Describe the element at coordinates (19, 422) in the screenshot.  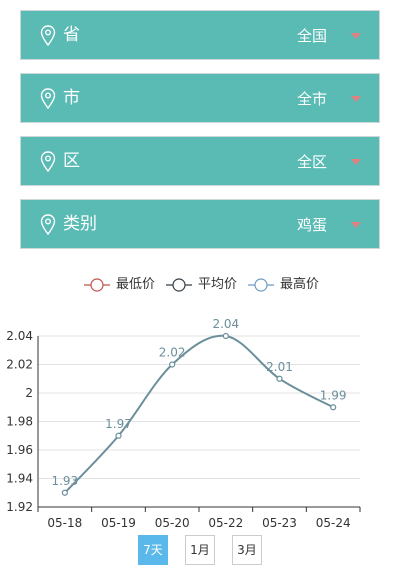
I see `y-tick-label: 1.98` at that location.